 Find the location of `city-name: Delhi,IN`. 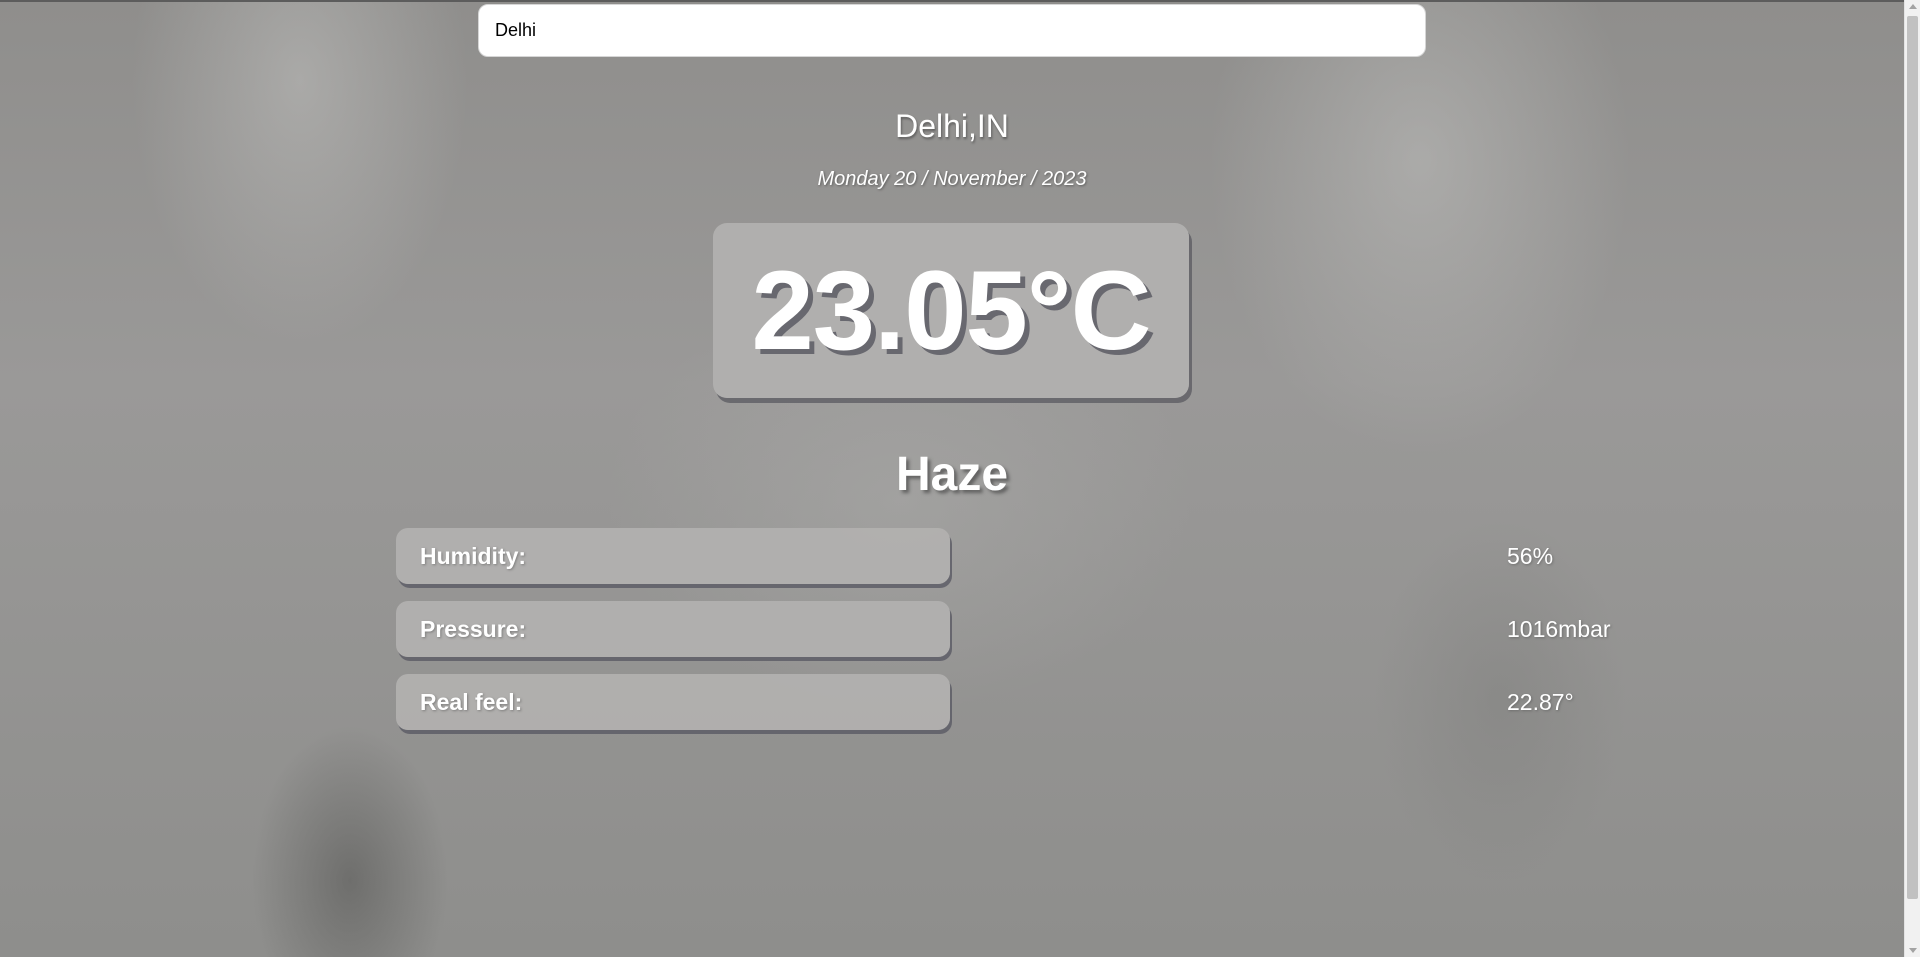

city-name: Delhi,IN is located at coordinates (952, 126).